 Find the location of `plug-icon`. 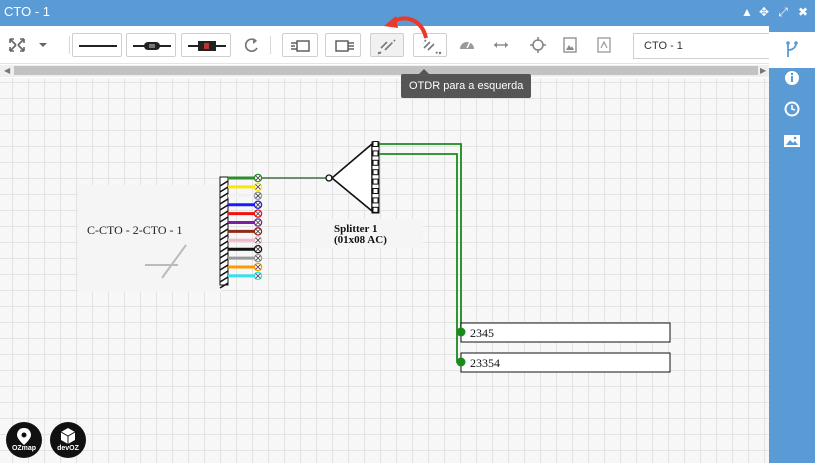

plug-icon is located at coordinates (300, 46).